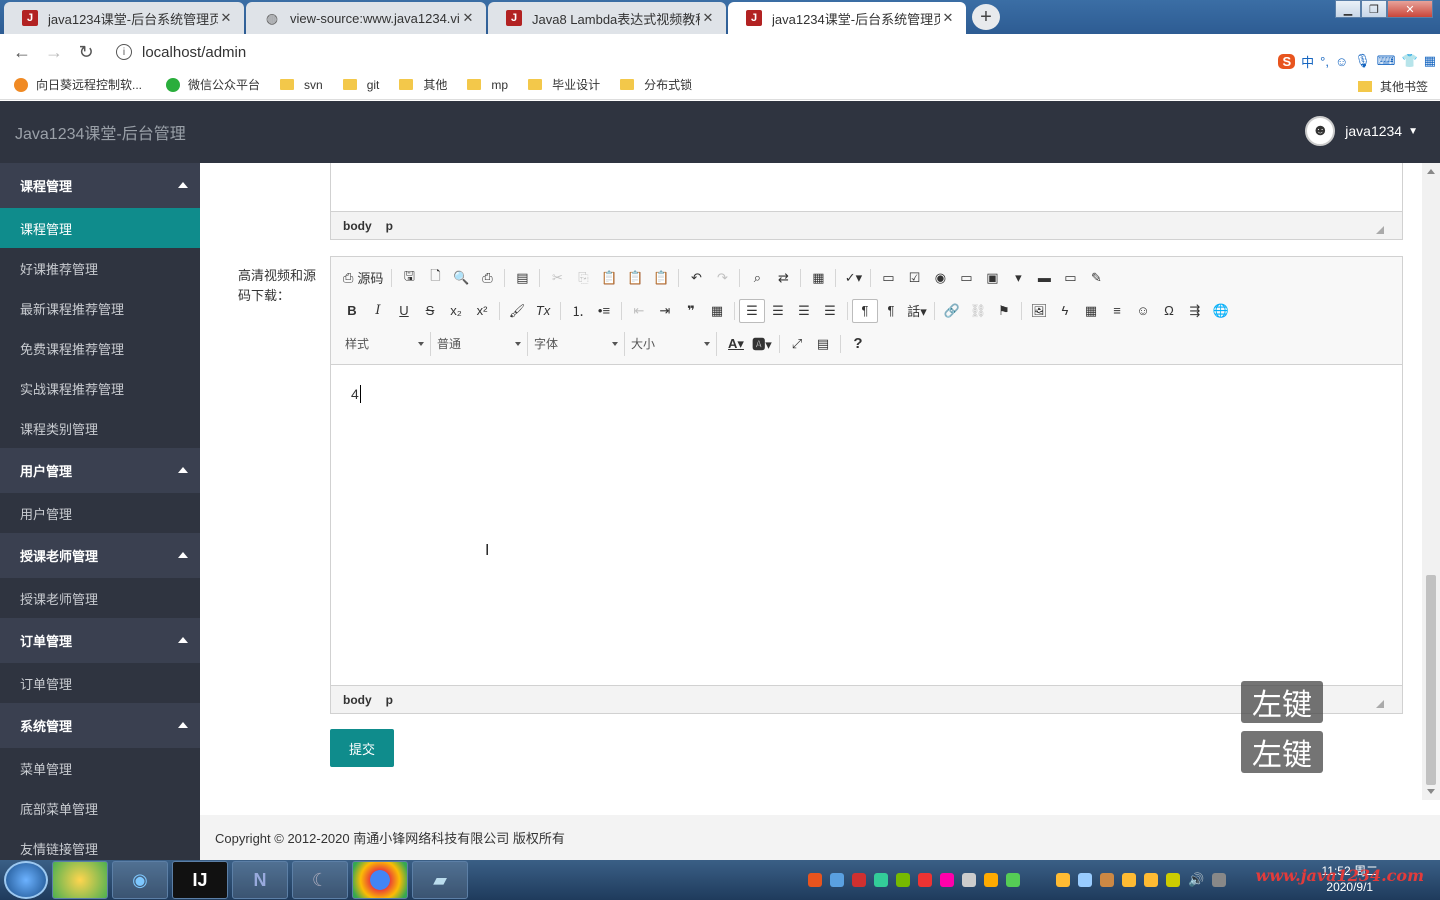 The image size is (1440, 900). What do you see at coordinates (389, 226) in the screenshot?
I see `path-p: p` at bounding box center [389, 226].